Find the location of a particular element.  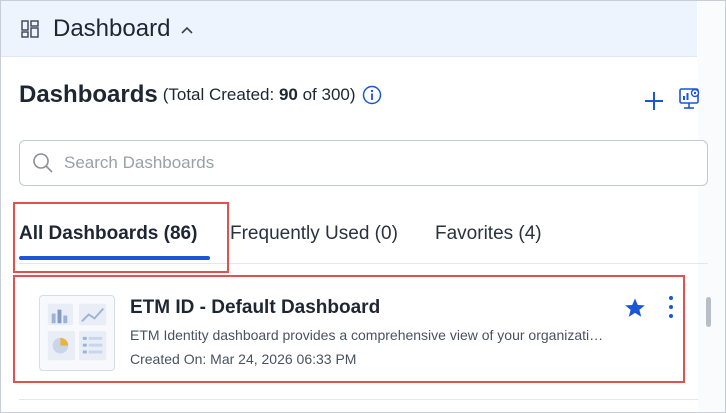

highlight-box-tab is located at coordinates (121, 237).